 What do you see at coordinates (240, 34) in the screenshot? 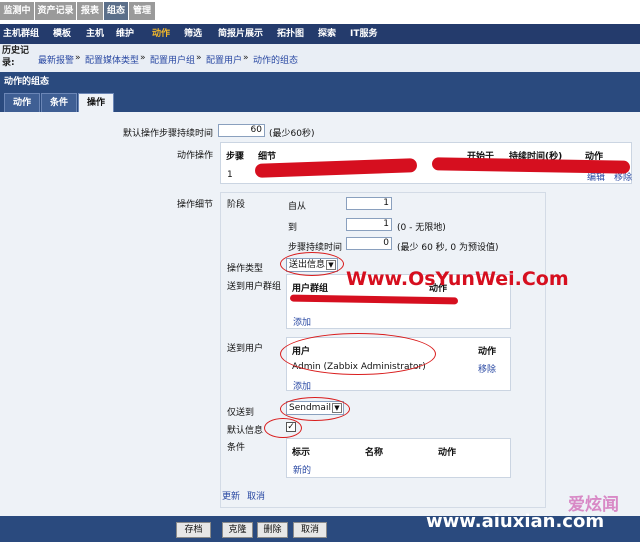
I see `subnav-slide-shows: 简报片展示` at bounding box center [240, 34].